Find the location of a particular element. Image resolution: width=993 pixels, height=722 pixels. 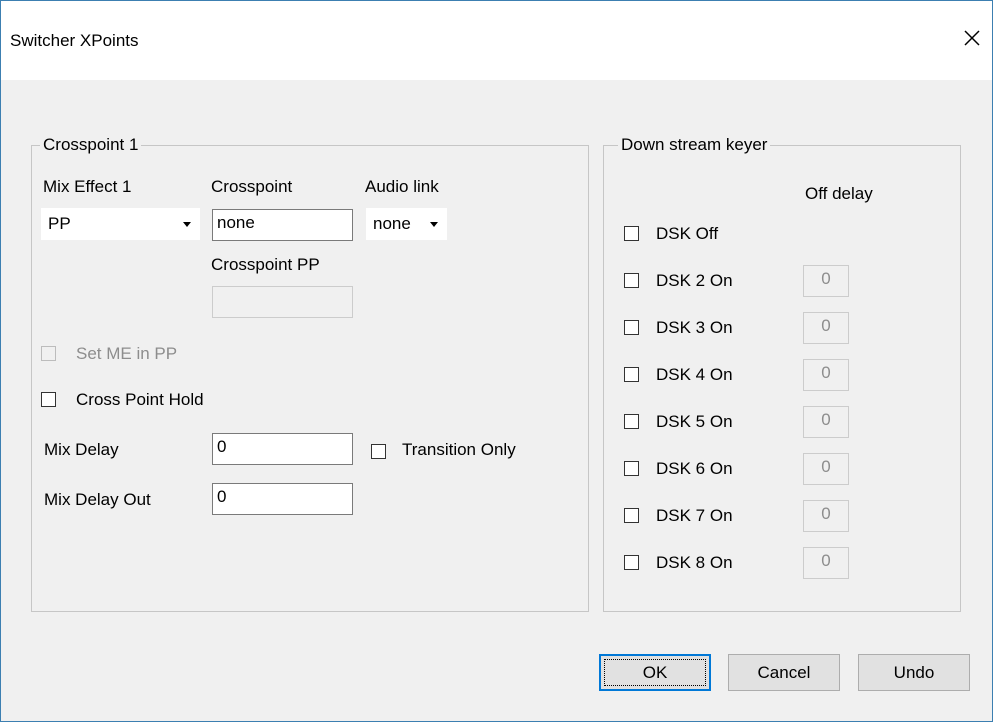

focus-rect is located at coordinates (655, 672).